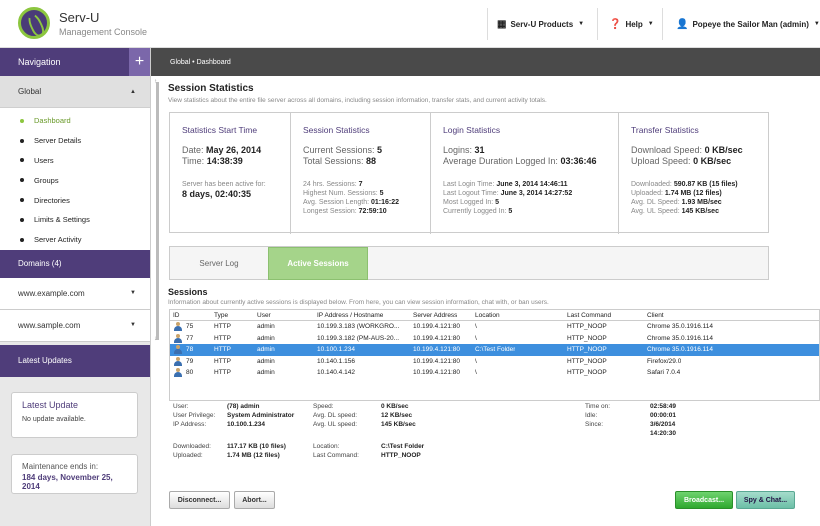 Image resolution: width=820 pixels, height=526 pixels. Describe the element at coordinates (46, 180) in the screenshot. I see `sidebar-item-label: Groups` at that location.